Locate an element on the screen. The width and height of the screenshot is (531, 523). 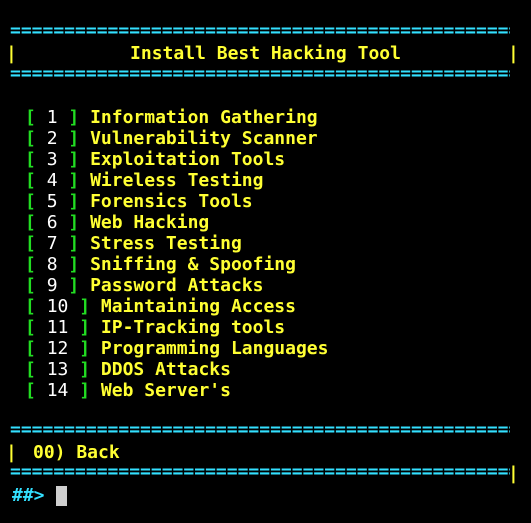
menu-item-number: 3 is located at coordinates (52, 159).